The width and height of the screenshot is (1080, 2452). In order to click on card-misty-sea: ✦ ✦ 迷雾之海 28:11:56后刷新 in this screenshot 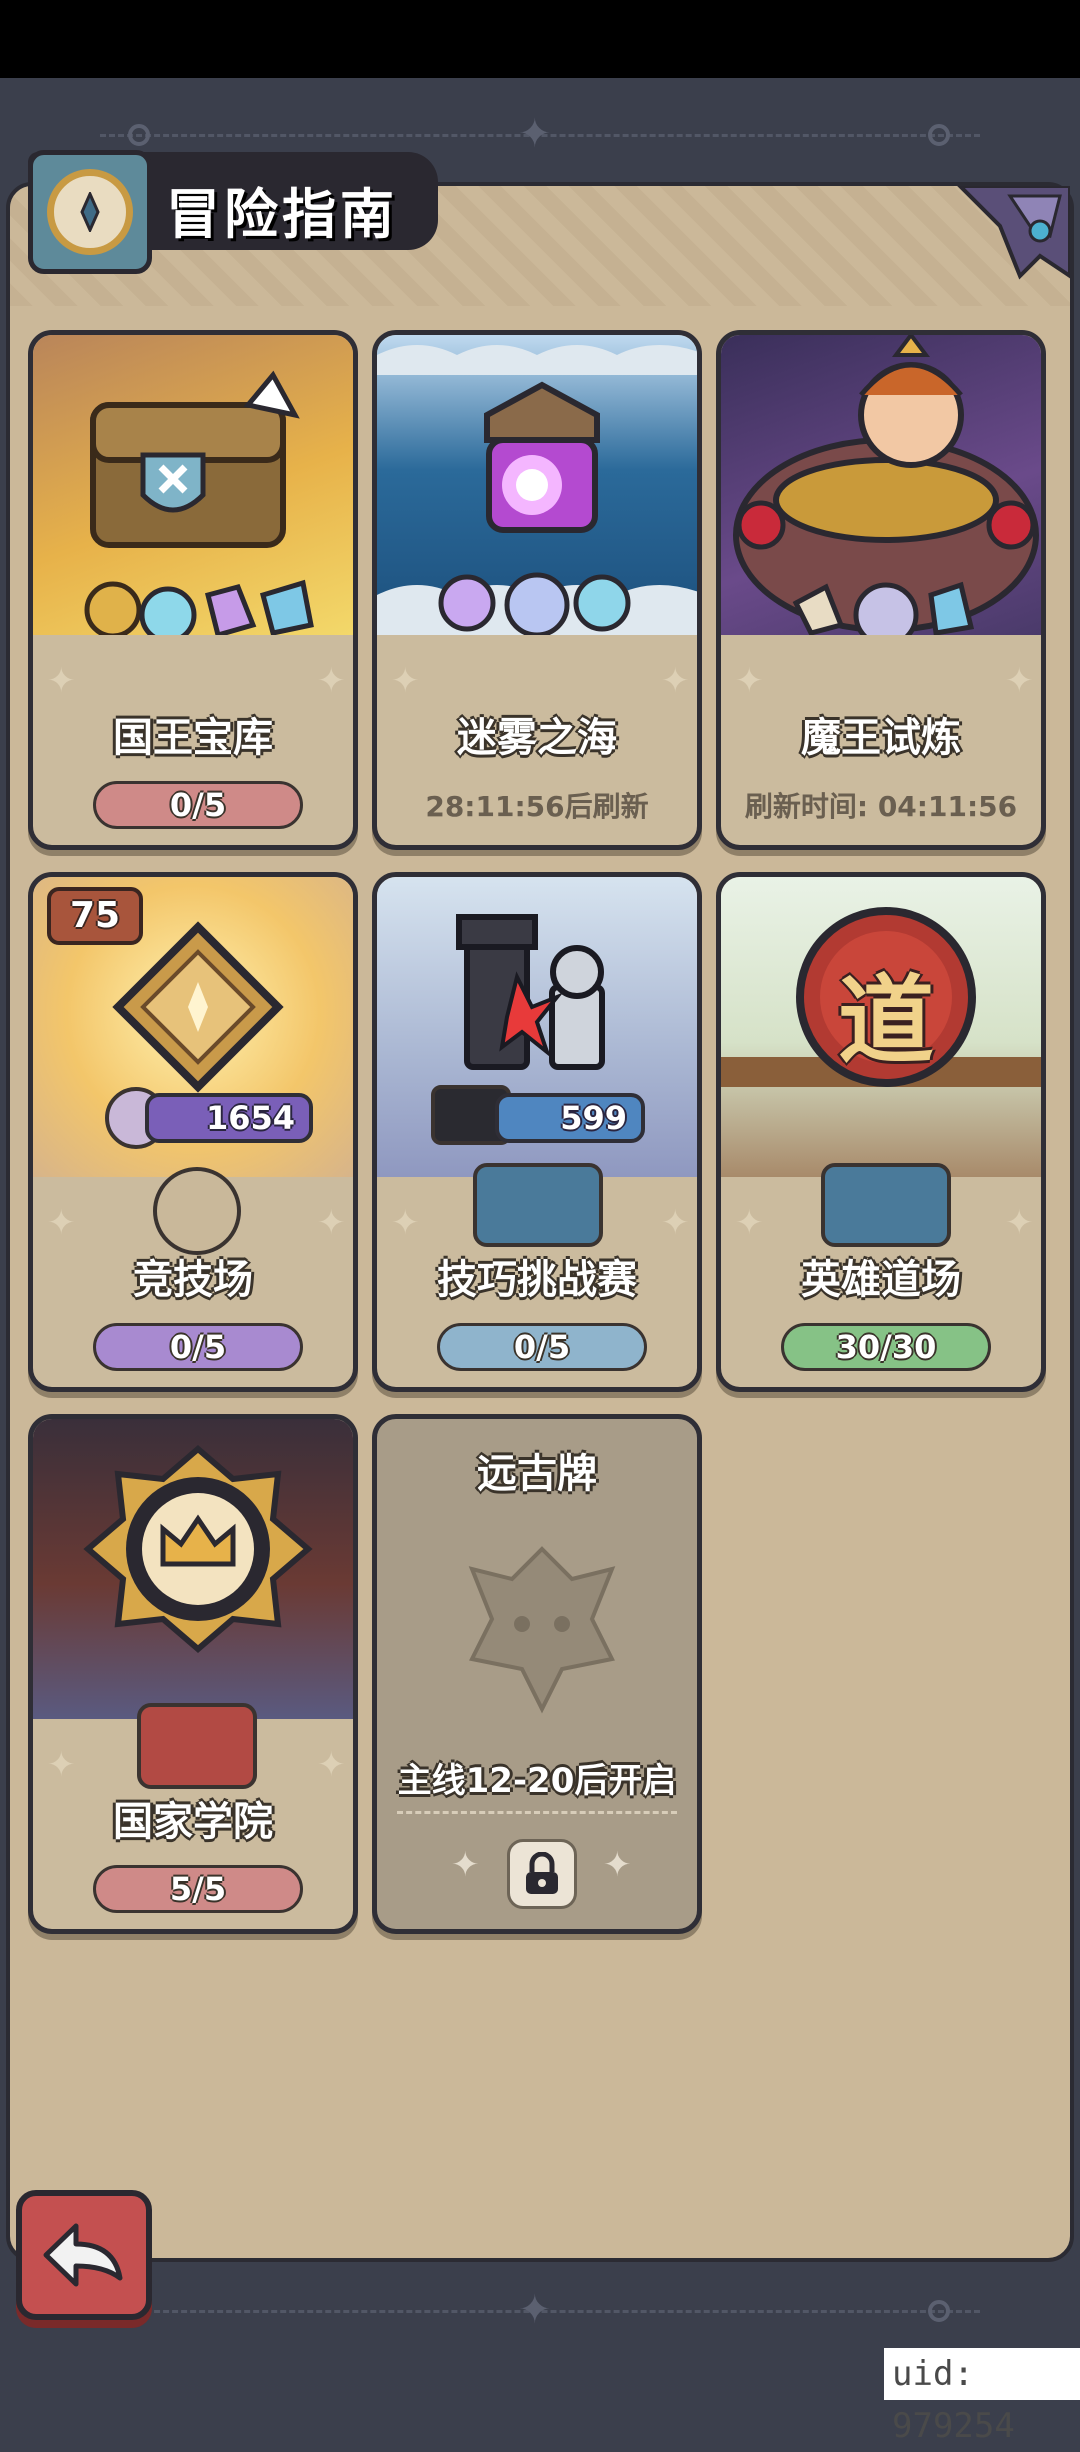, I will do `click(537, 590)`.